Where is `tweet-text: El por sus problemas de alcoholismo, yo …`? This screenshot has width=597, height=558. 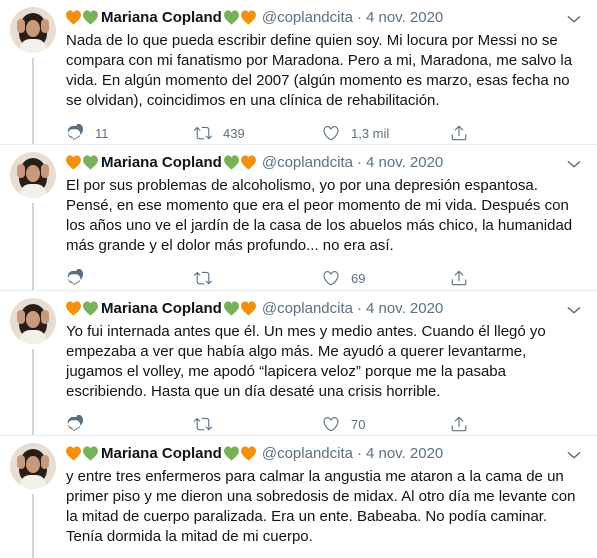
tweet-text: El por sus problemas de alcoholismo, yo … is located at coordinates (319, 215).